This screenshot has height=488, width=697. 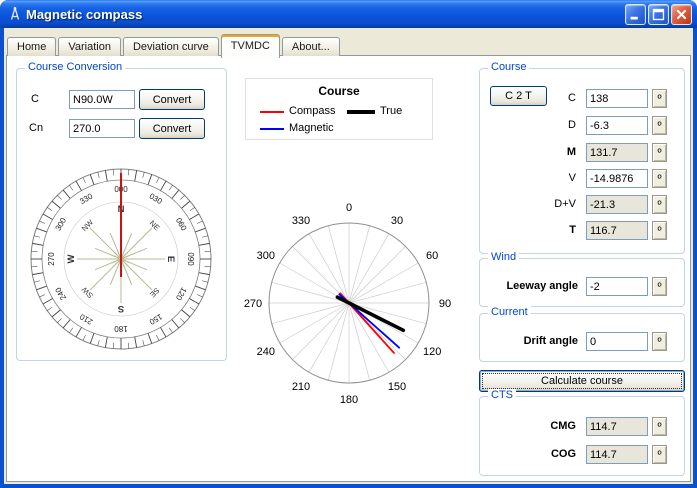 I want to click on svg-text: 210, so click(x=301, y=387).